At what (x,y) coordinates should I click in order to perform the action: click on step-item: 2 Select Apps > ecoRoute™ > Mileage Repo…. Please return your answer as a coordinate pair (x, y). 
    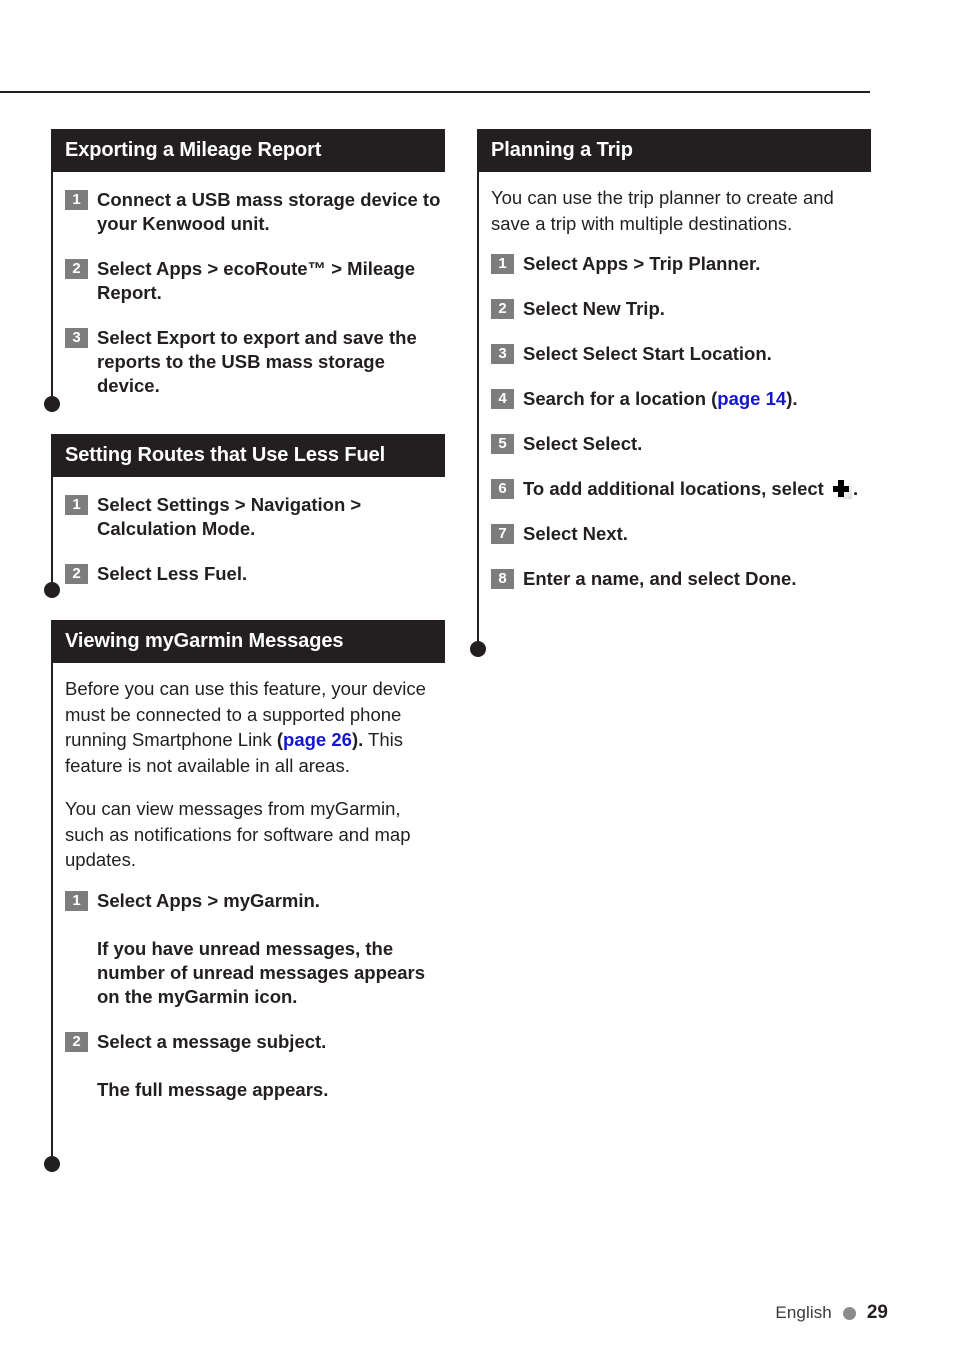
    Looking at the image, I should click on (248, 281).